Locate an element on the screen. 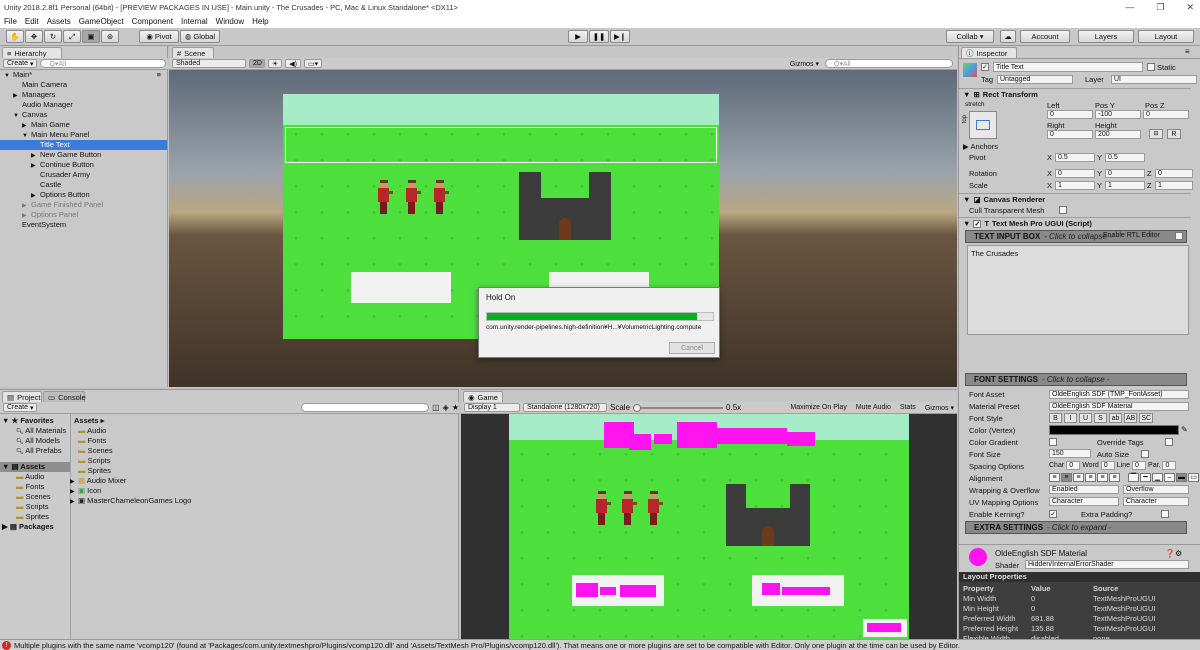  align-middle-icon: ━ is located at coordinates (1145, 477).